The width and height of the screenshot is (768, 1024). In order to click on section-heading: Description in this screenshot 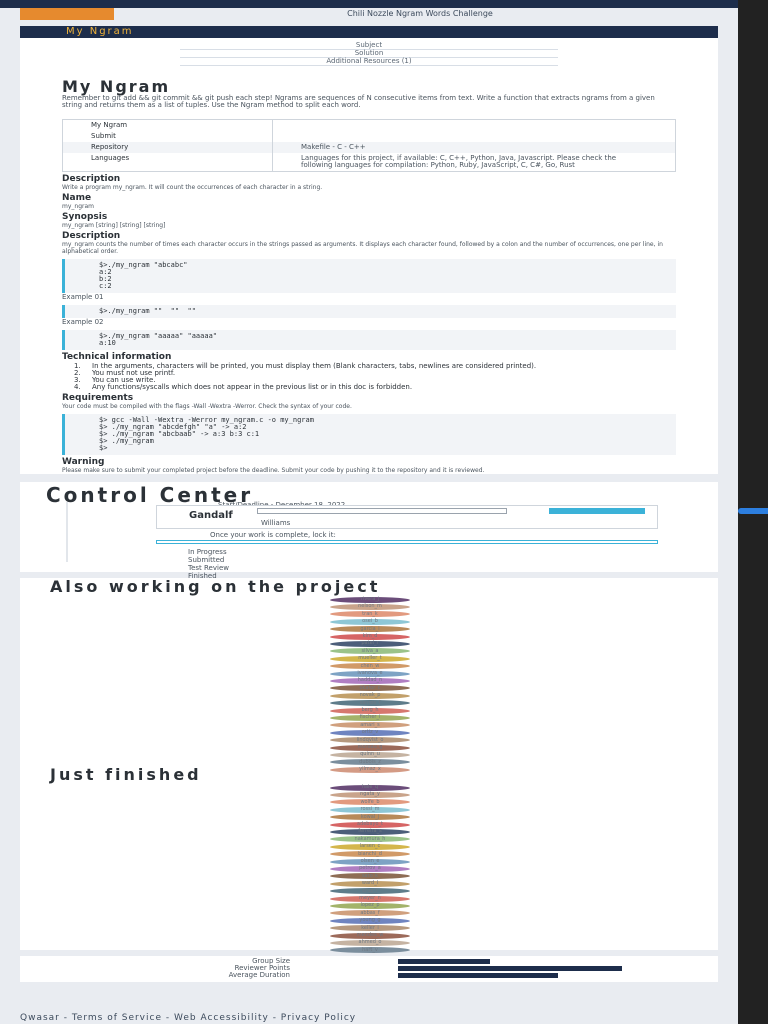, I will do `click(91, 236)`.